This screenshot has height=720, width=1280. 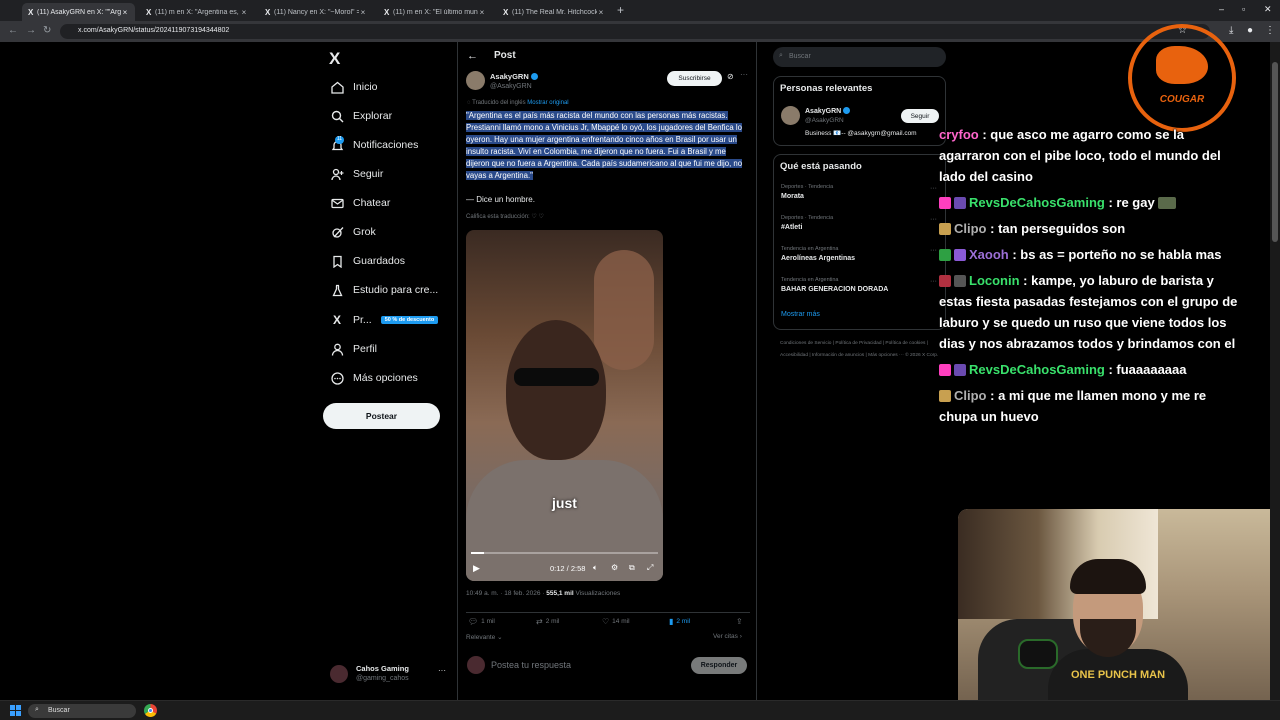 I want to click on reply-input: Postea tu respuesta, so click(x=531, y=665).